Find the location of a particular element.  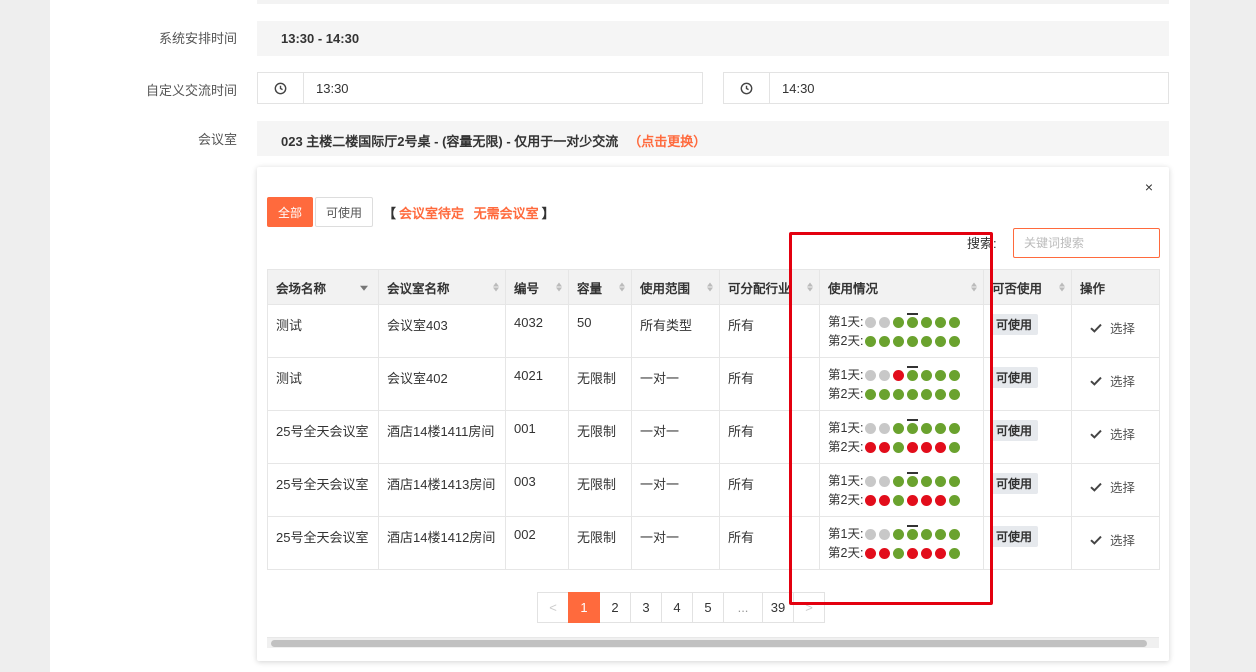

page-4-button: 4 is located at coordinates (677, 607).